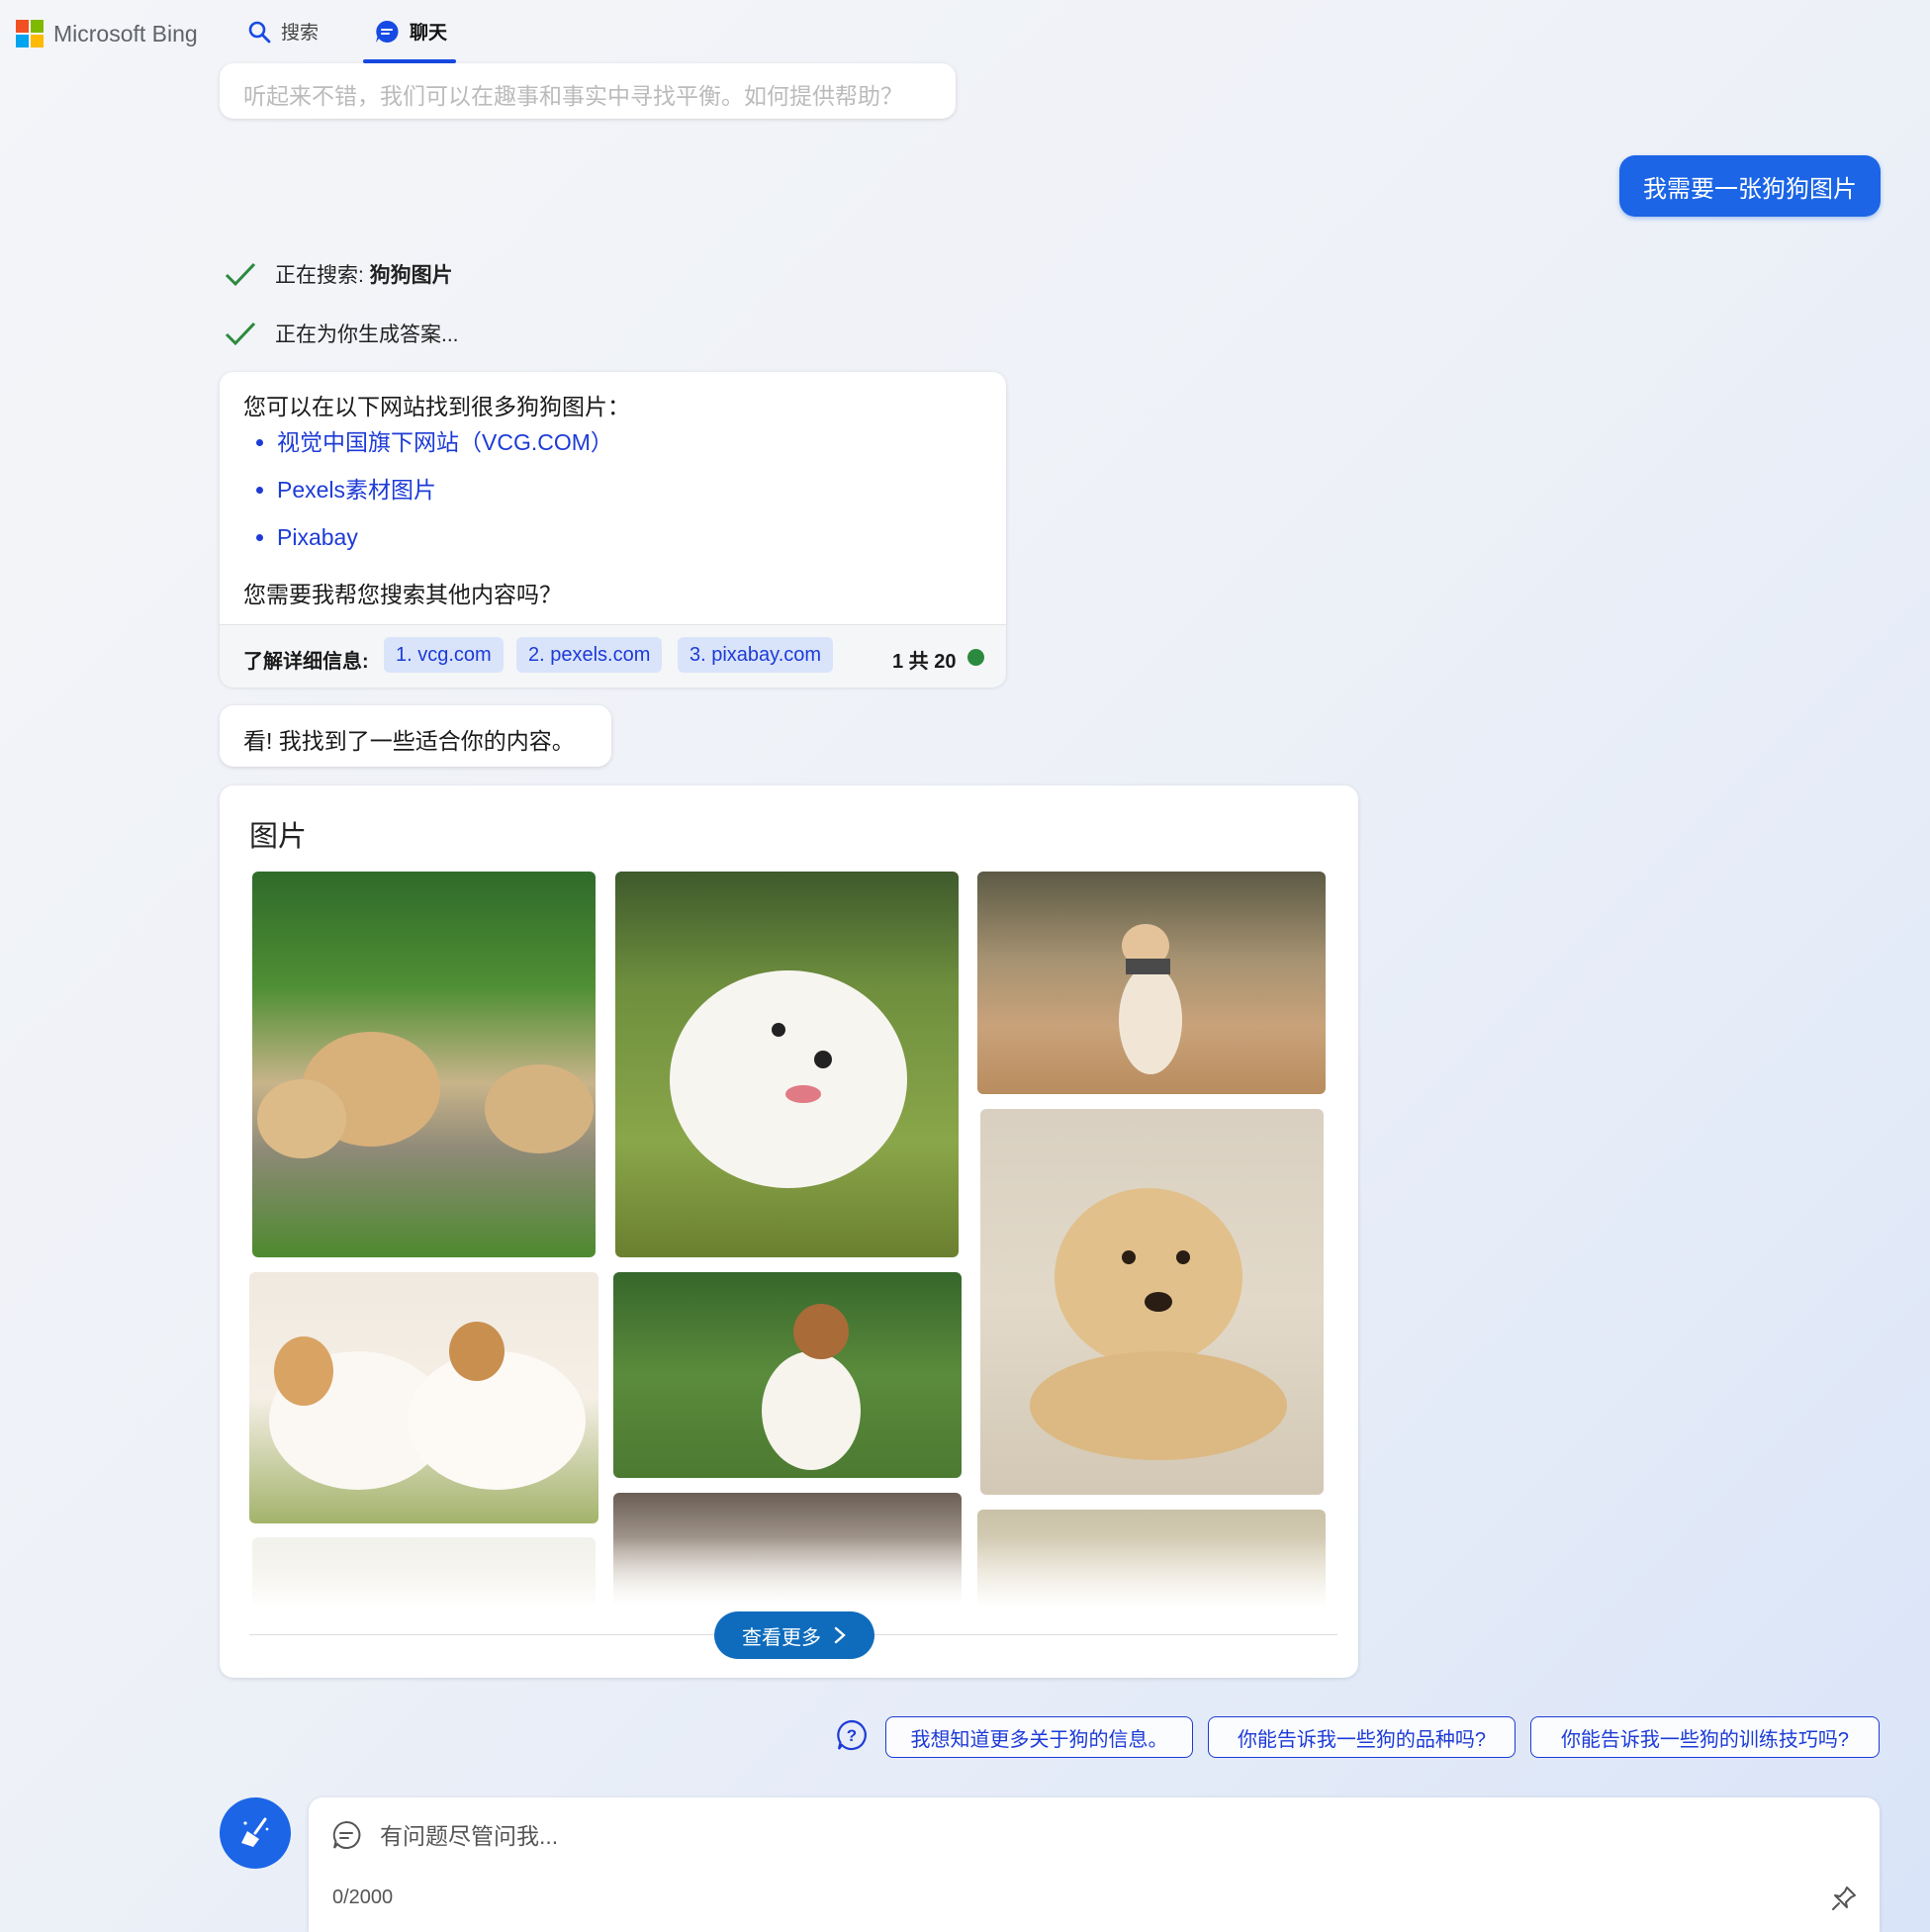 The height and width of the screenshot is (1932, 1930). What do you see at coordinates (409, 741) in the screenshot?
I see `look-message-text: 看! 我找到了一些适合你的内容。` at bounding box center [409, 741].